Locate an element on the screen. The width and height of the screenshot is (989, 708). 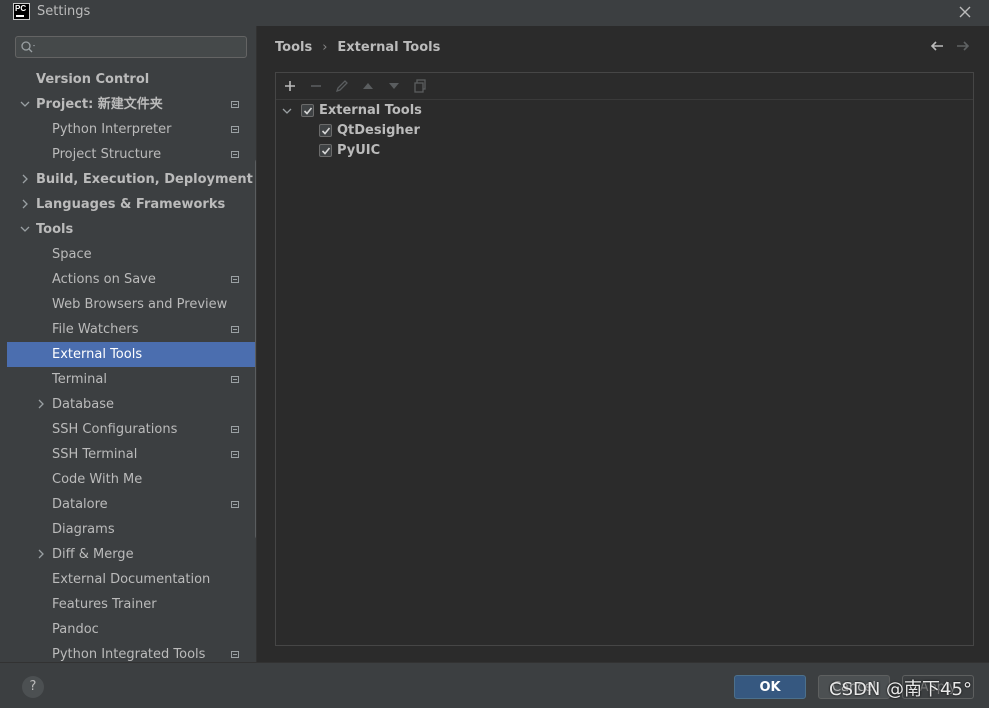
sidebar-item-label: Terminal is located at coordinates (79, 379).